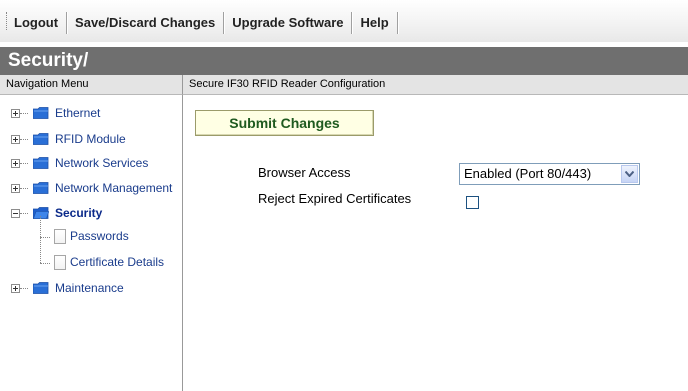 The image size is (688, 391). Describe the element at coordinates (40, 23) in the screenshot. I see `logout-button: Logout` at that location.